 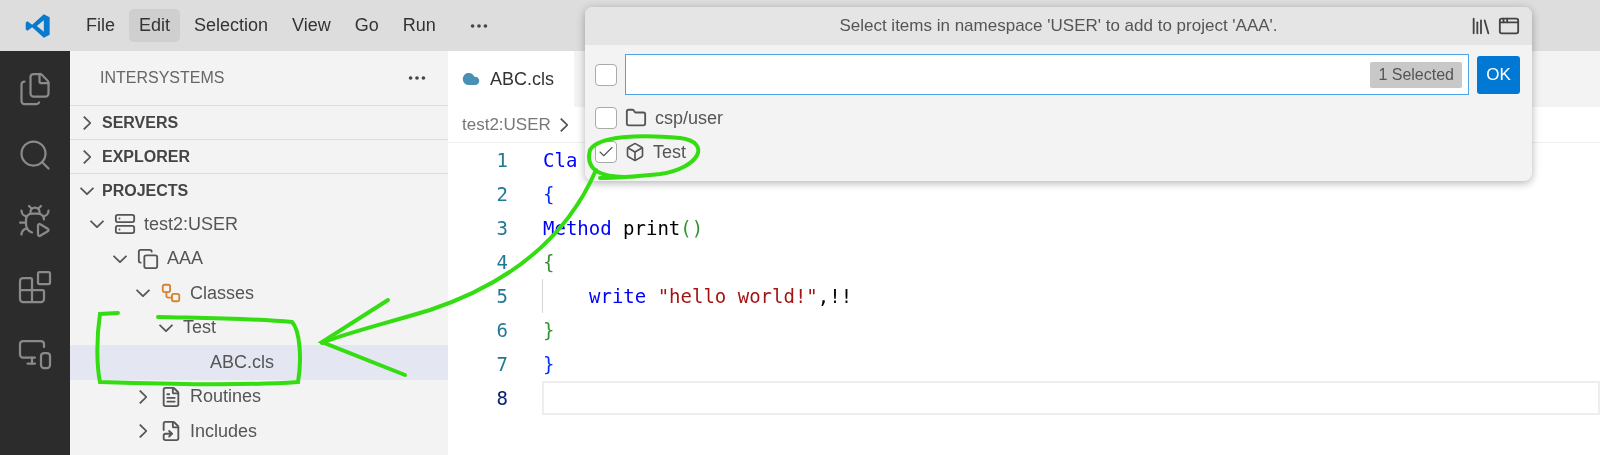 I want to click on menu-item: Go, so click(x=366, y=25).